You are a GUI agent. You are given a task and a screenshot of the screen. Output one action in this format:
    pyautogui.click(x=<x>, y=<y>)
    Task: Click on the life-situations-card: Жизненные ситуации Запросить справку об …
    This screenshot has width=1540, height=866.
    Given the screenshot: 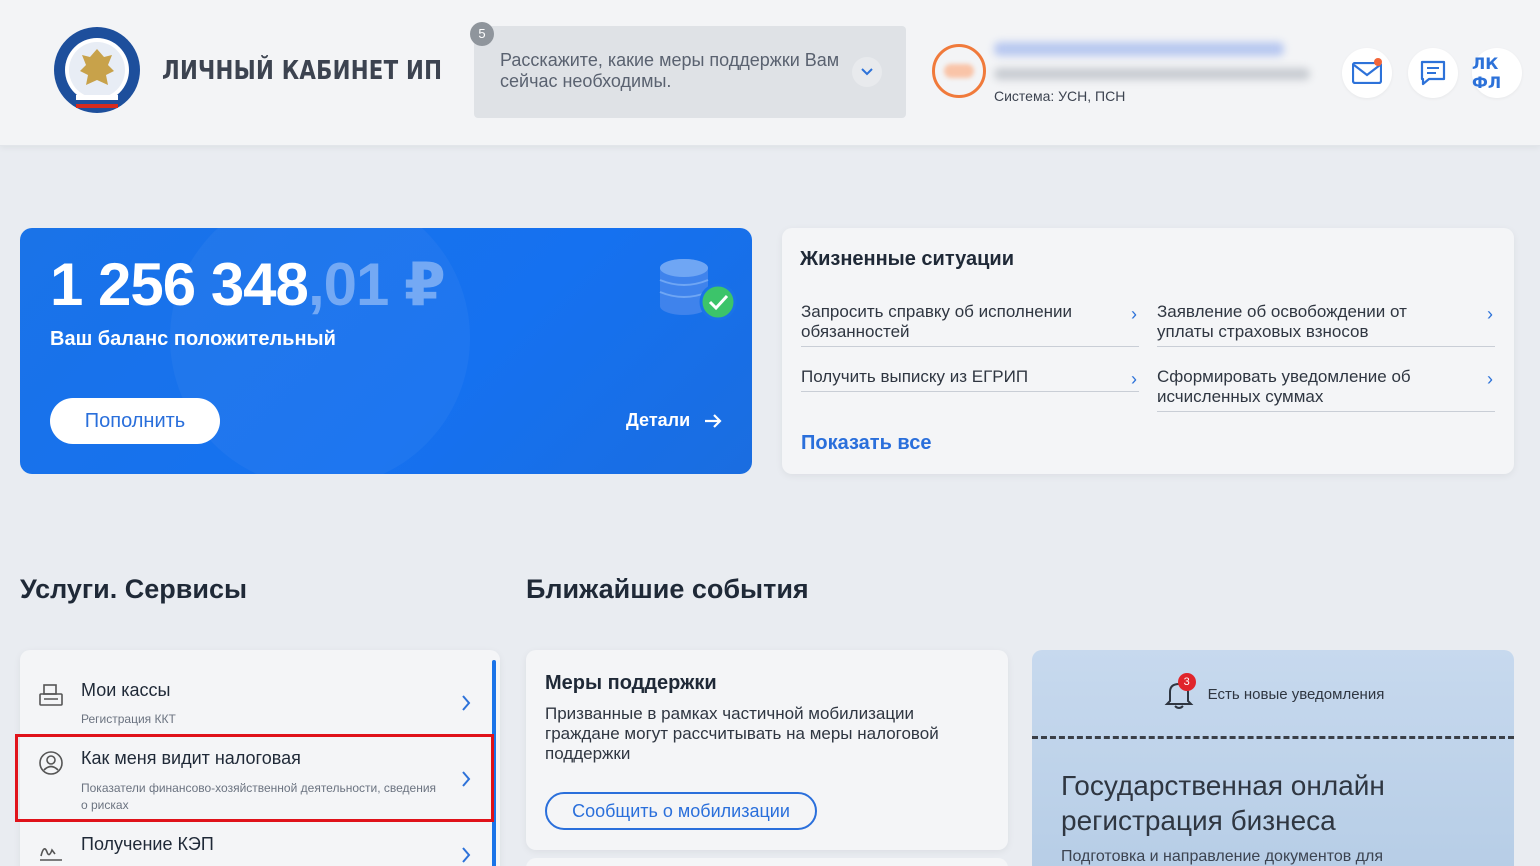 What is the action you would take?
    pyautogui.click(x=1148, y=351)
    